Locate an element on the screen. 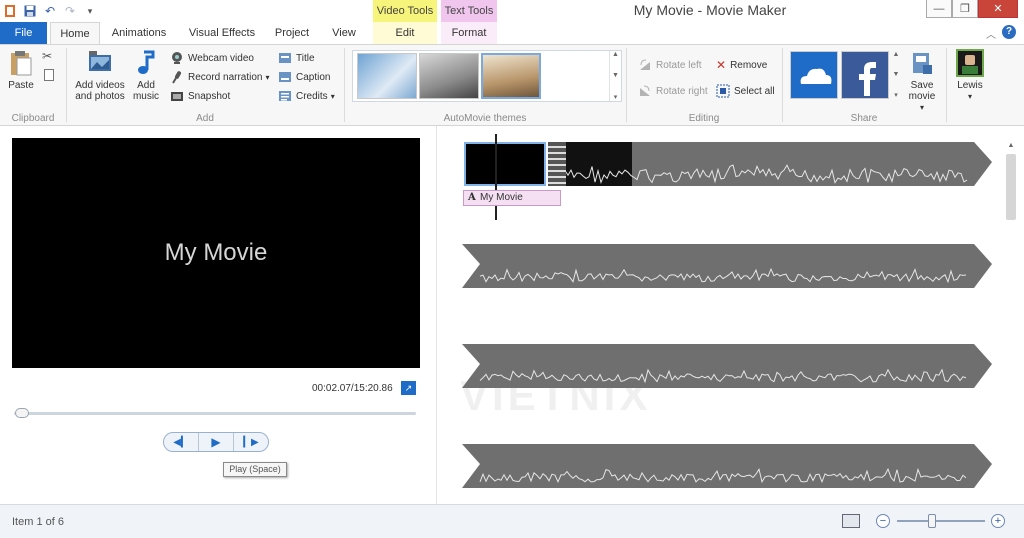 The height and width of the screenshot is (538, 1024). themes-gallery: ▲ ▼ ▾ is located at coordinates (487, 76).